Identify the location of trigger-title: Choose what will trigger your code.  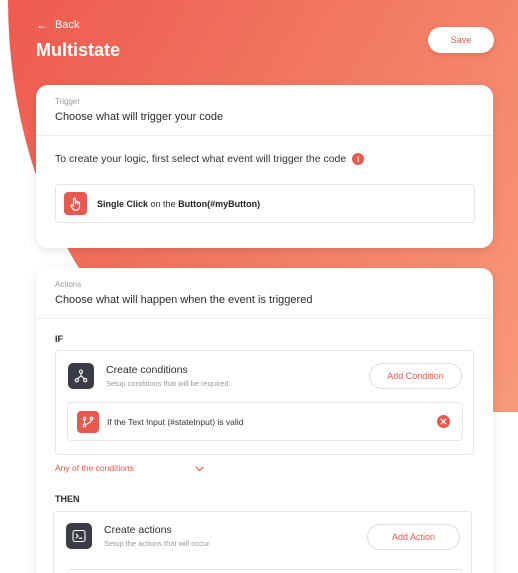
(139, 117).